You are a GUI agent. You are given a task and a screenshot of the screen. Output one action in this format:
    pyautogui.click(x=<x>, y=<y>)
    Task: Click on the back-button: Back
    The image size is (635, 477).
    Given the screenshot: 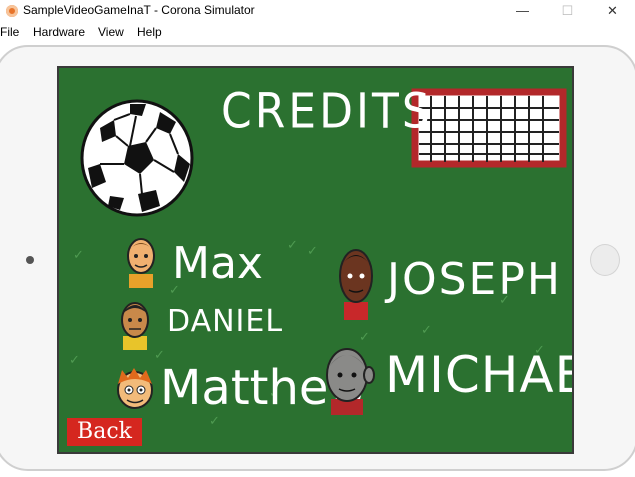 What is the action you would take?
    pyautogui.click(x=104, y=432)
    